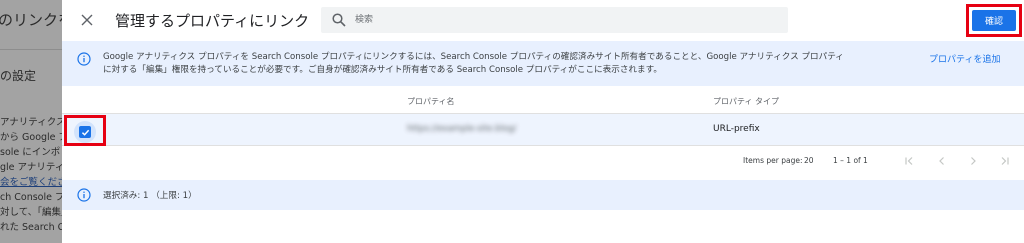 The width and height of the screenshot is (1024, 243). Describe the element at coordinates (31, 167) in the screenshot. I see `background-line: gle アナリティ` at that location.